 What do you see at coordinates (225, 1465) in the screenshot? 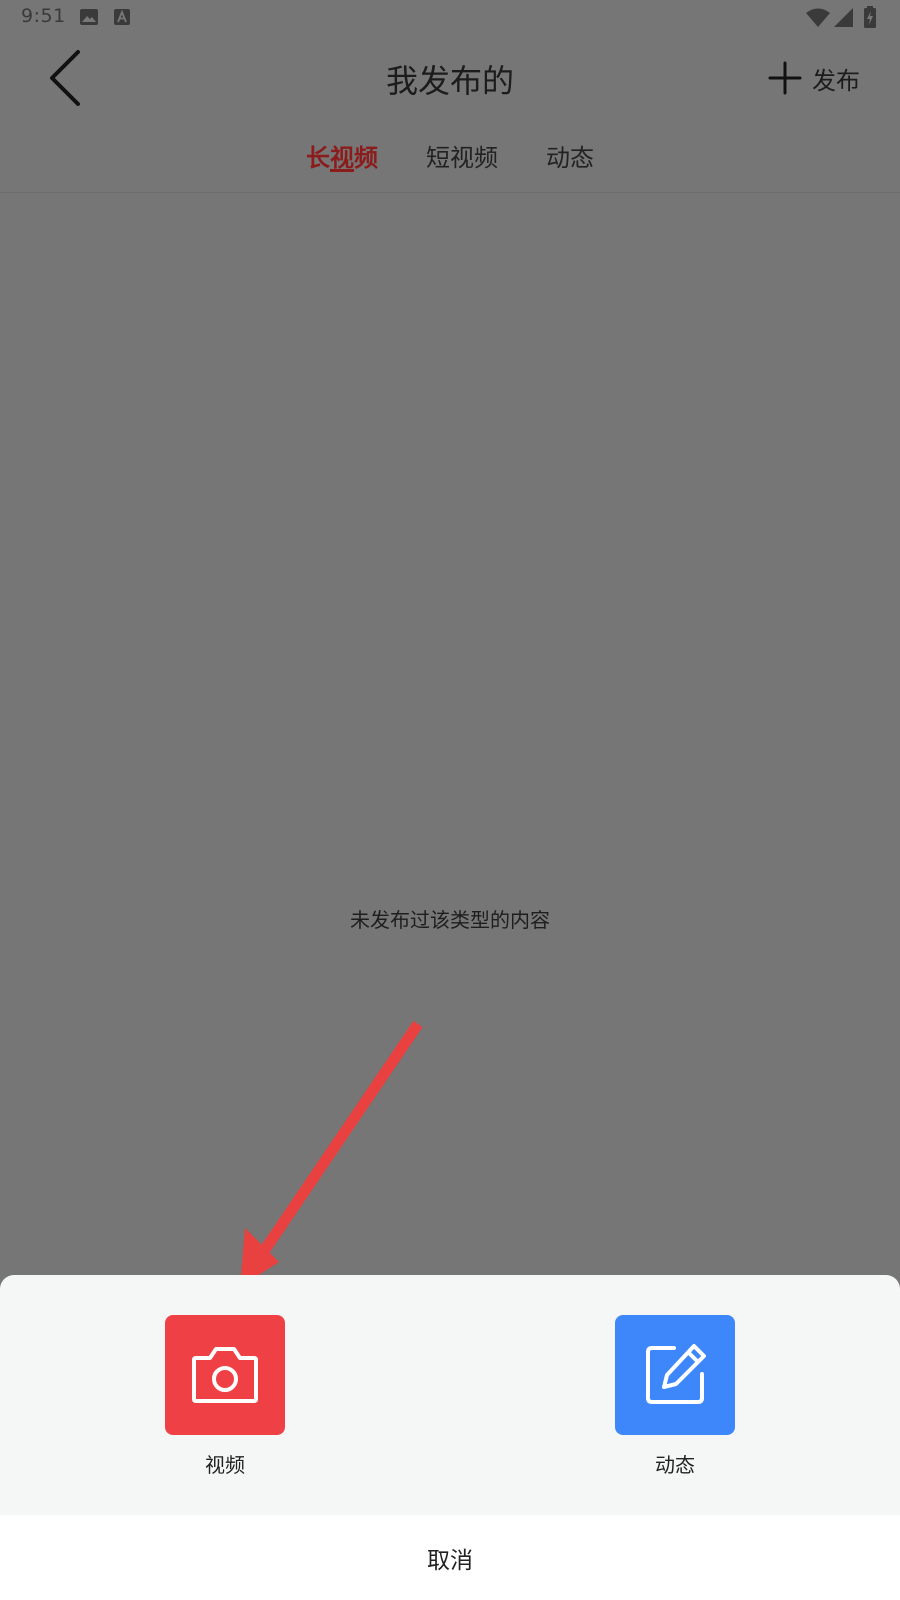
I see `video-option-label: 视频` at bounding box center [225, 1465].